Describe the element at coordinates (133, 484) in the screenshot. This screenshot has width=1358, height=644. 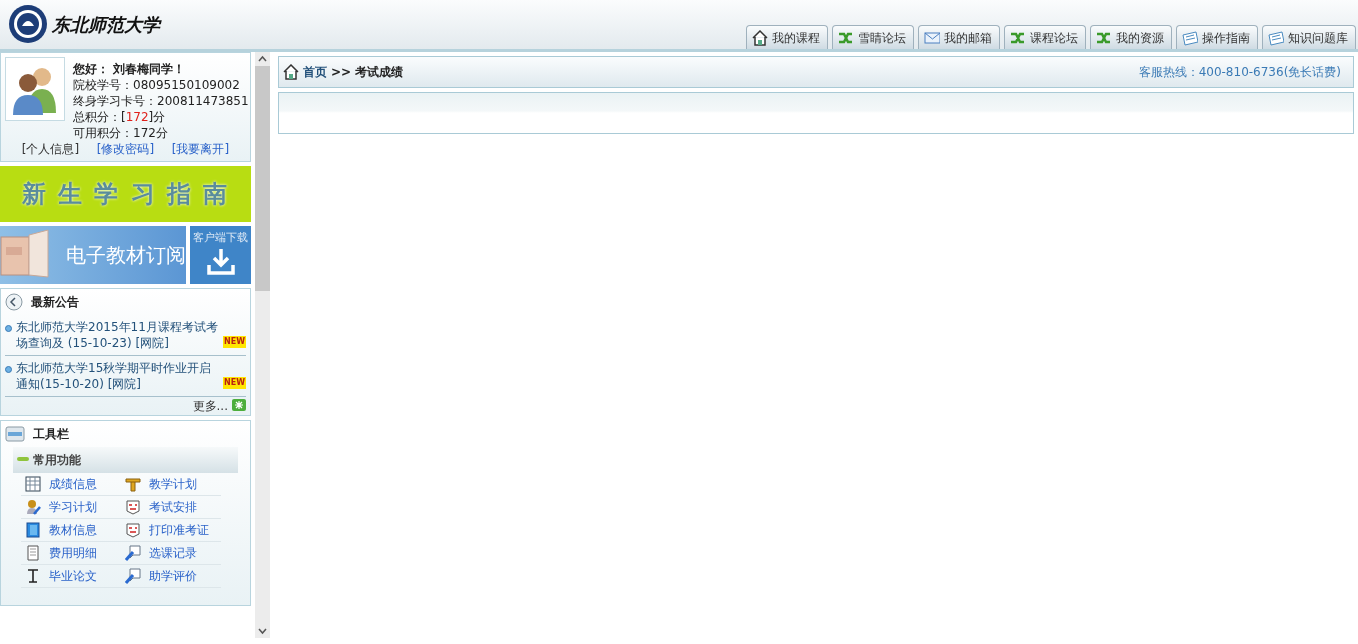
I see `ruler-icon` at that location.